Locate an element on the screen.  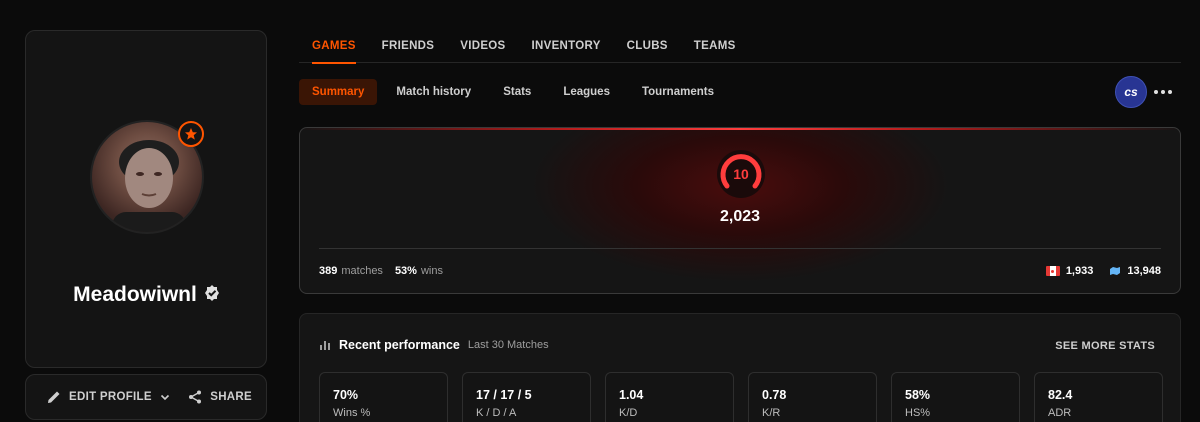
country-rank-value: 1,933 is located at coordinates (1079, 271).